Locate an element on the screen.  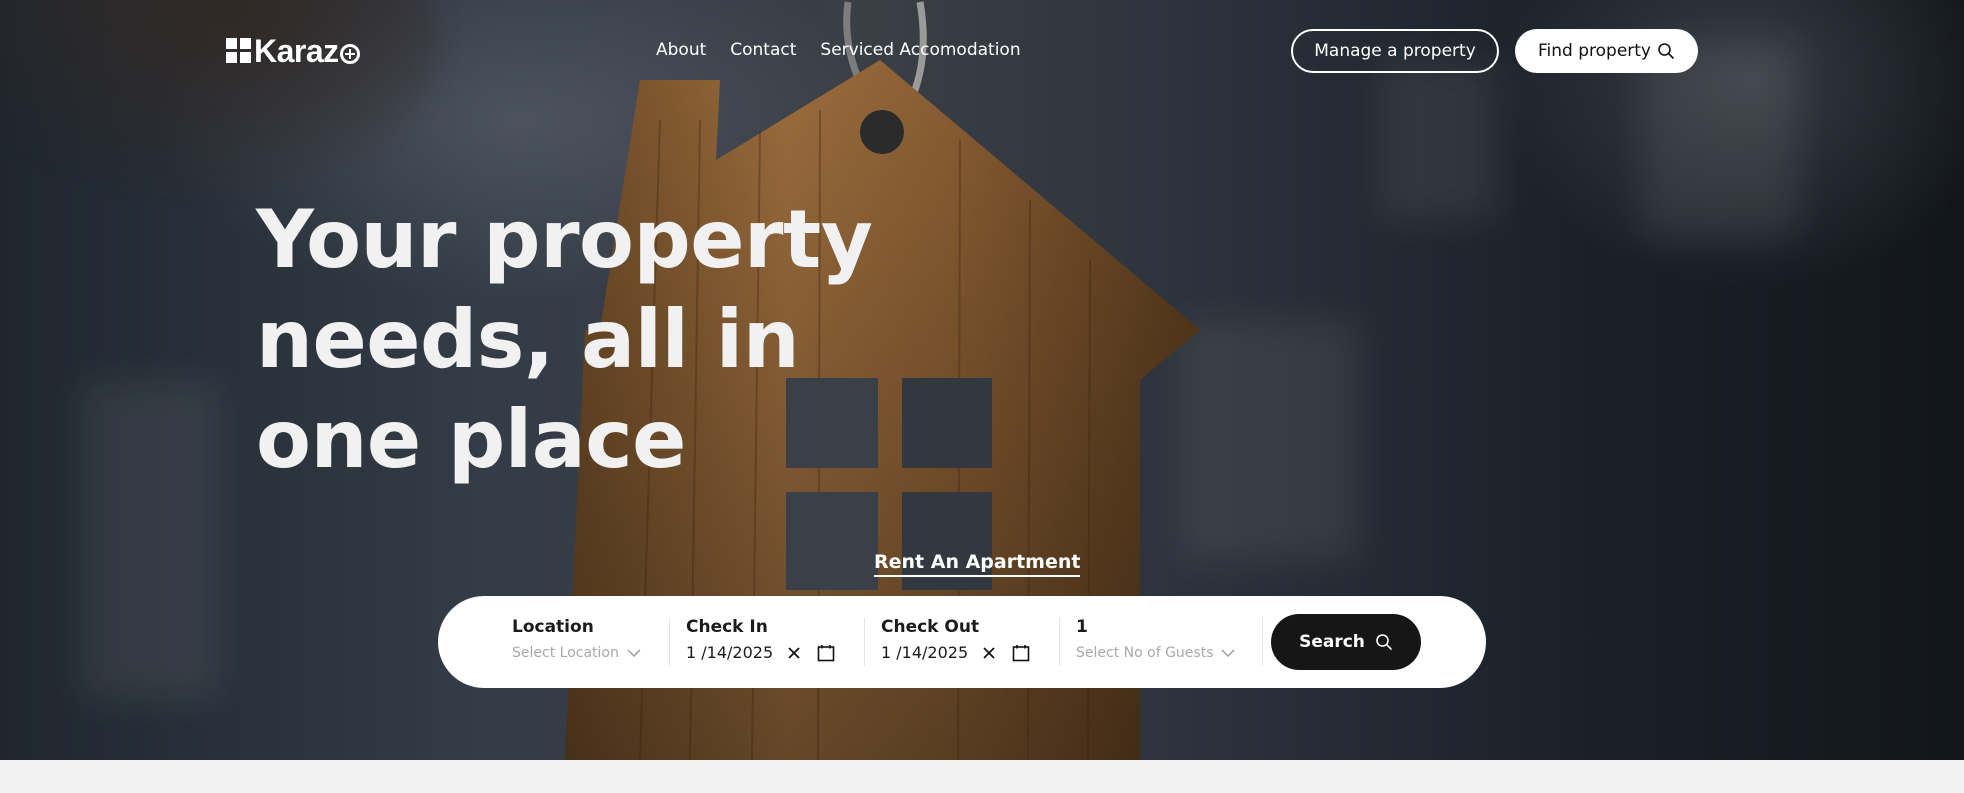
guests-placeholder: Select No of Guests is located at coordinates (1145, 653).